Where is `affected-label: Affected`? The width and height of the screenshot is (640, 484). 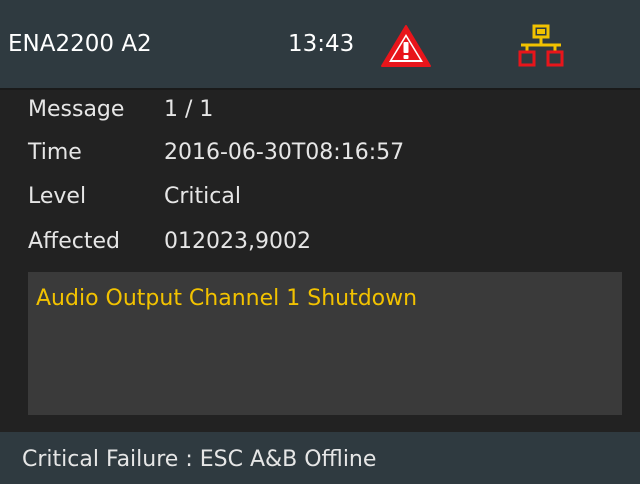
affected-label: Affected is located at coordinates (74, 241).